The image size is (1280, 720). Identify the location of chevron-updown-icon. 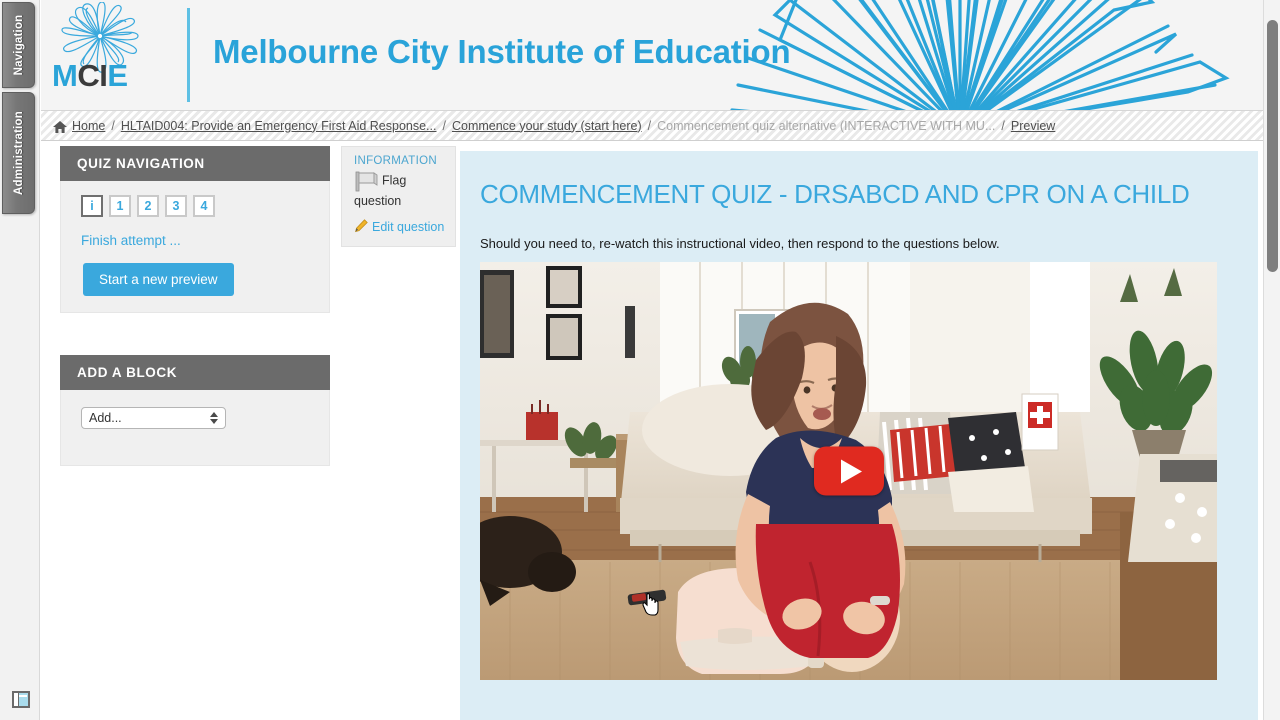
(214, 418).